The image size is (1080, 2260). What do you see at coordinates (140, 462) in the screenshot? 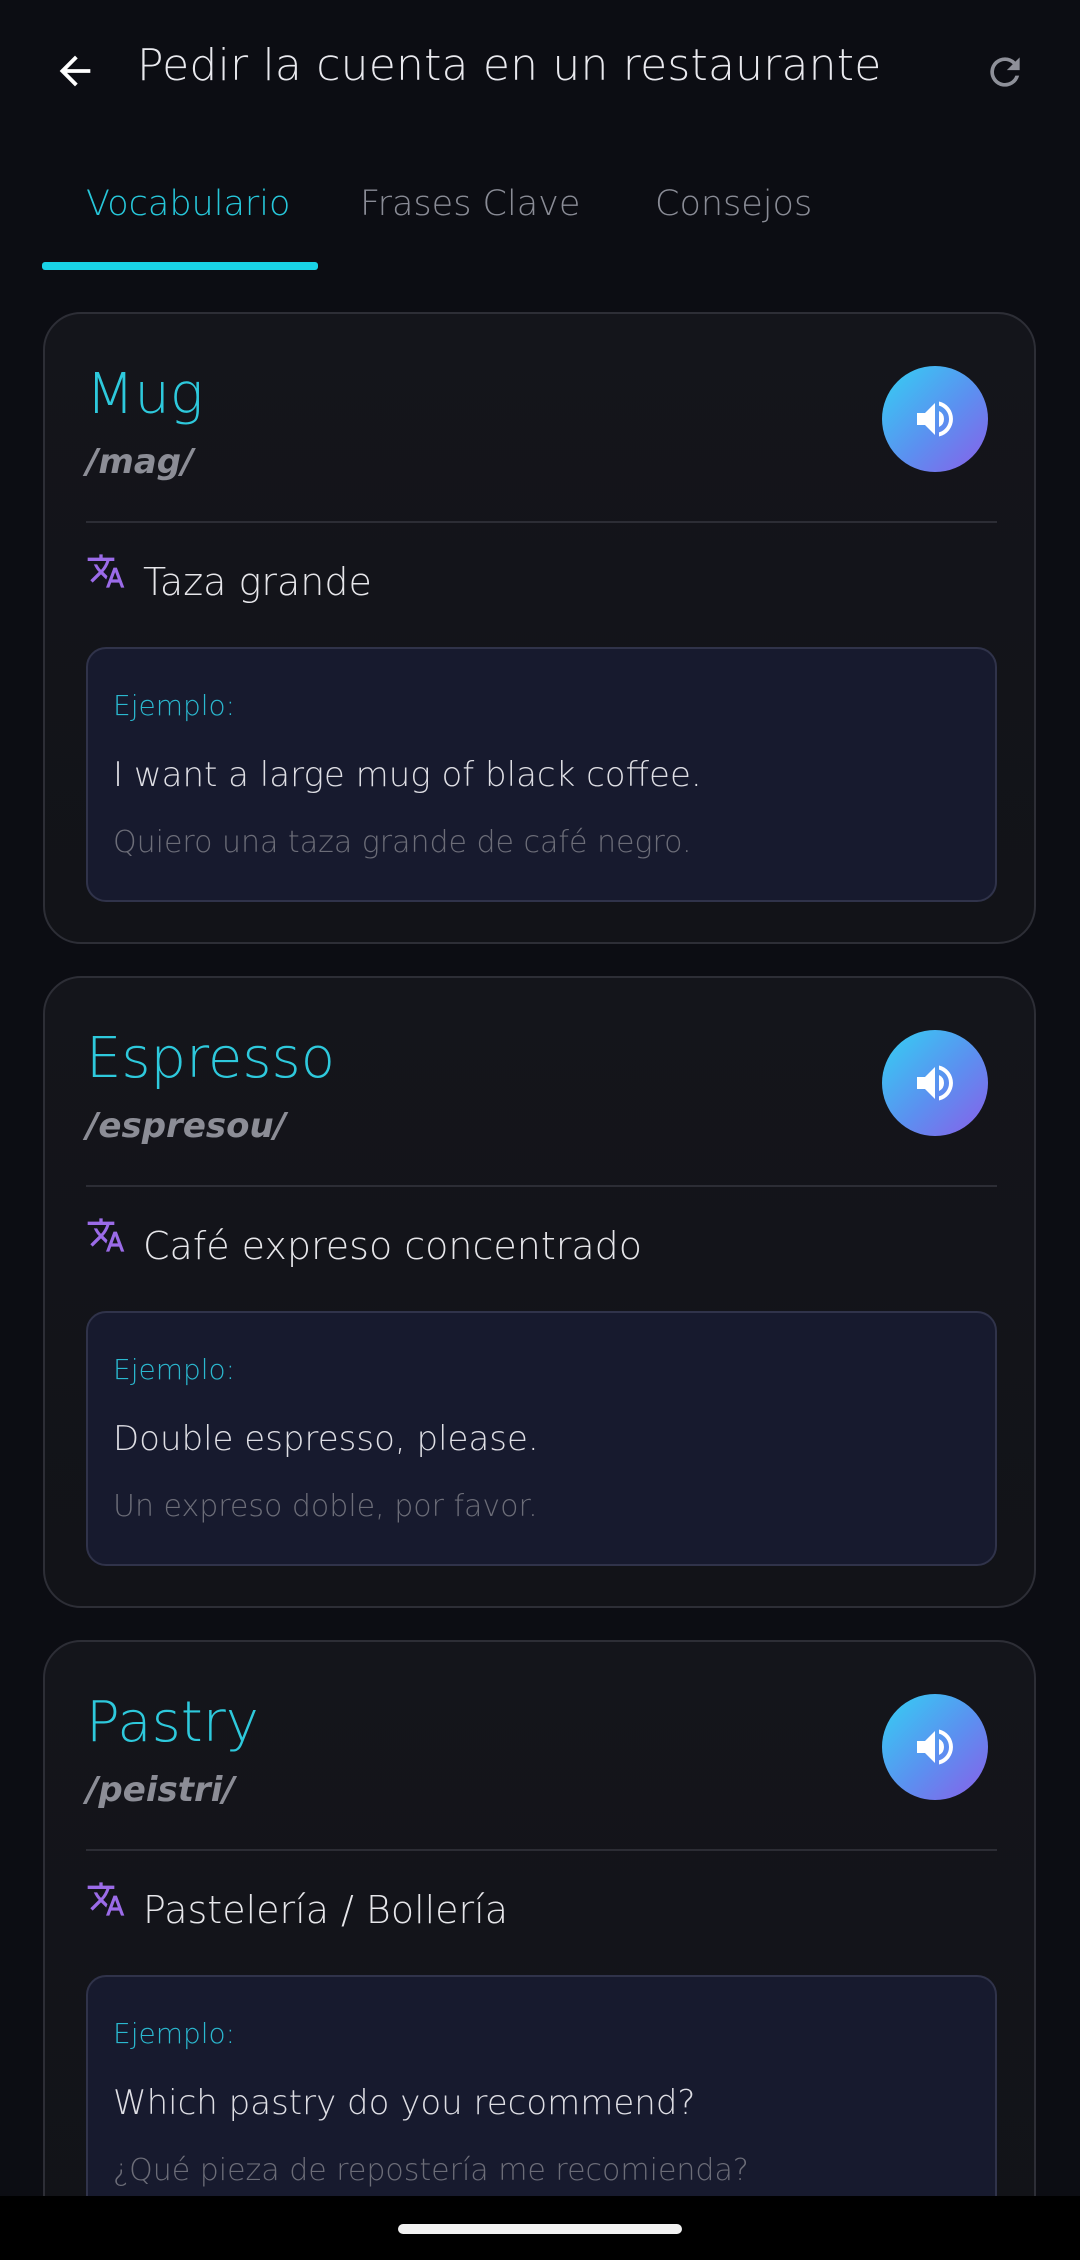
I see `vocab-phonetic: /mag/` at bounding box center [140, 462].